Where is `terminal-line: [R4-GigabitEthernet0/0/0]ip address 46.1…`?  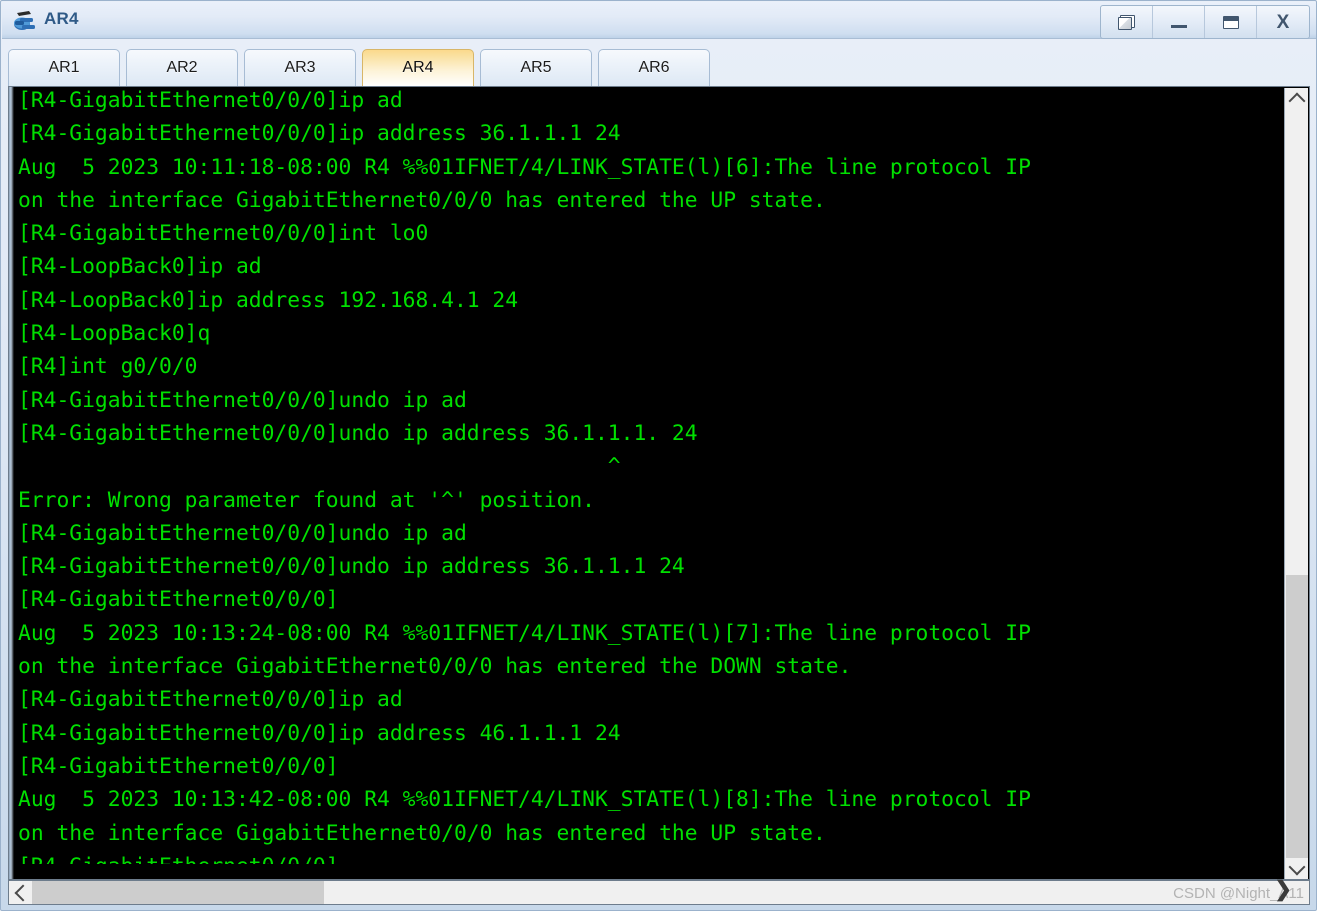
terminal-line: [R4-GigabitEthernet0/0/0]ip address 46.1… is located at coordinates (319, 733).